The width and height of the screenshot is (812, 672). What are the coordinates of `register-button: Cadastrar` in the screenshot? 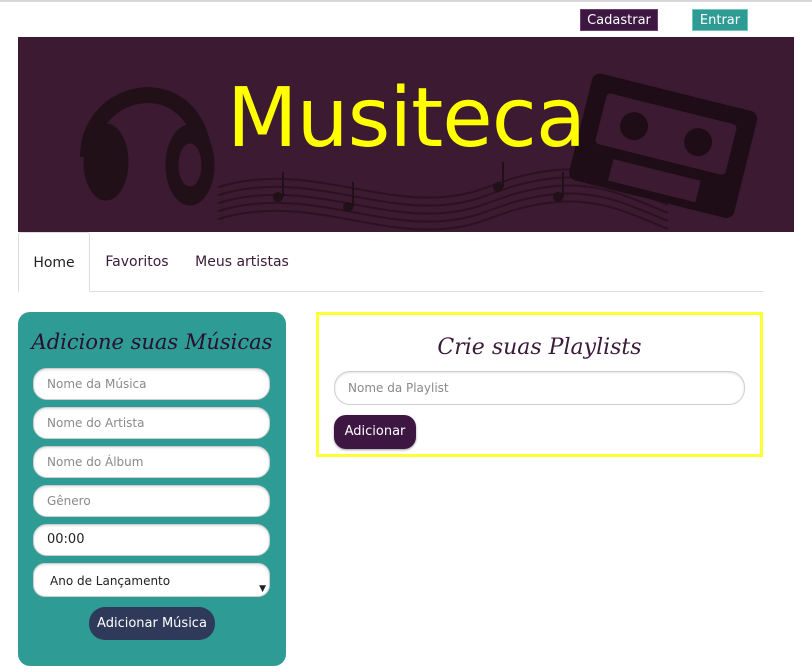 It's located at (619, 20).